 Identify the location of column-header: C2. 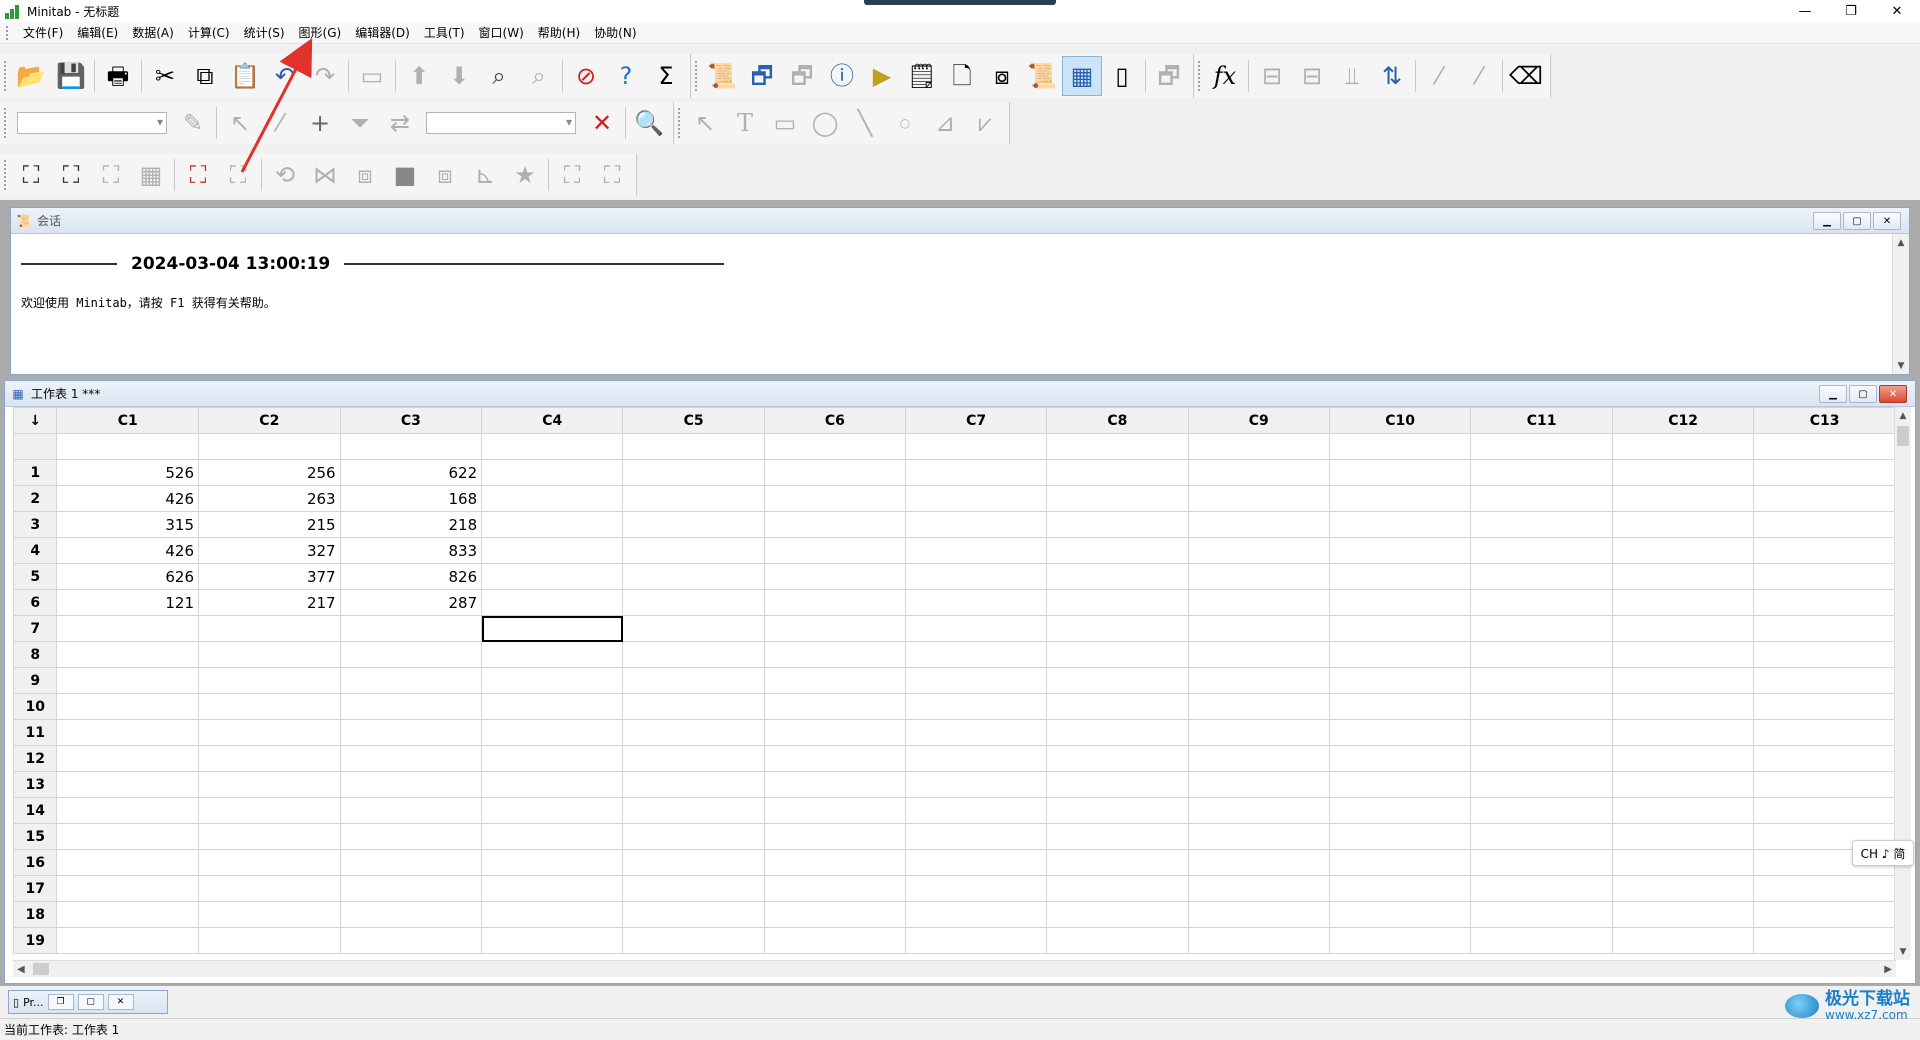
(269, 420).